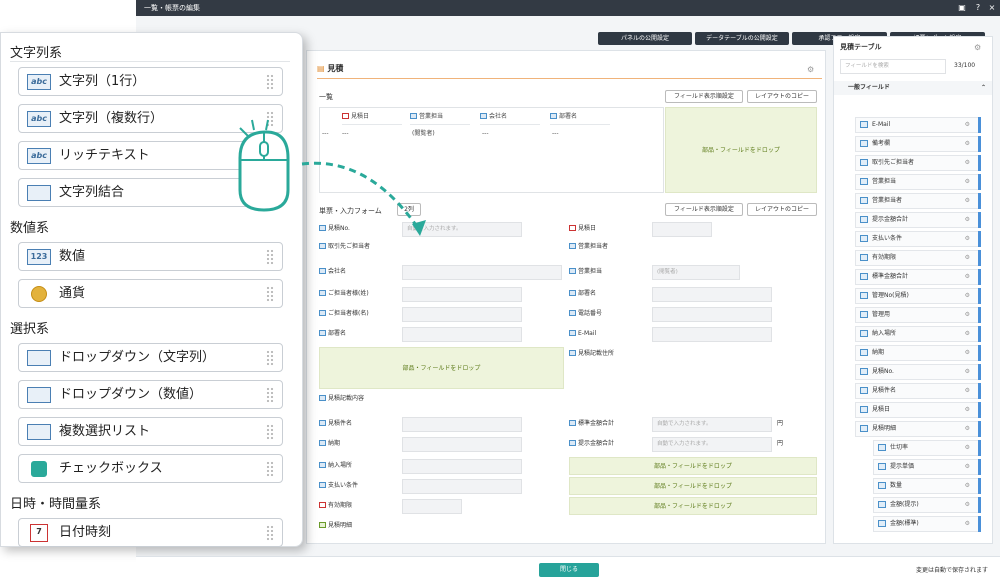 The height and width of the screenshot is (584, 1000). Describe the element at coordinates (978, 8) in the screenshot. I see `help-icon: ?` at that location.